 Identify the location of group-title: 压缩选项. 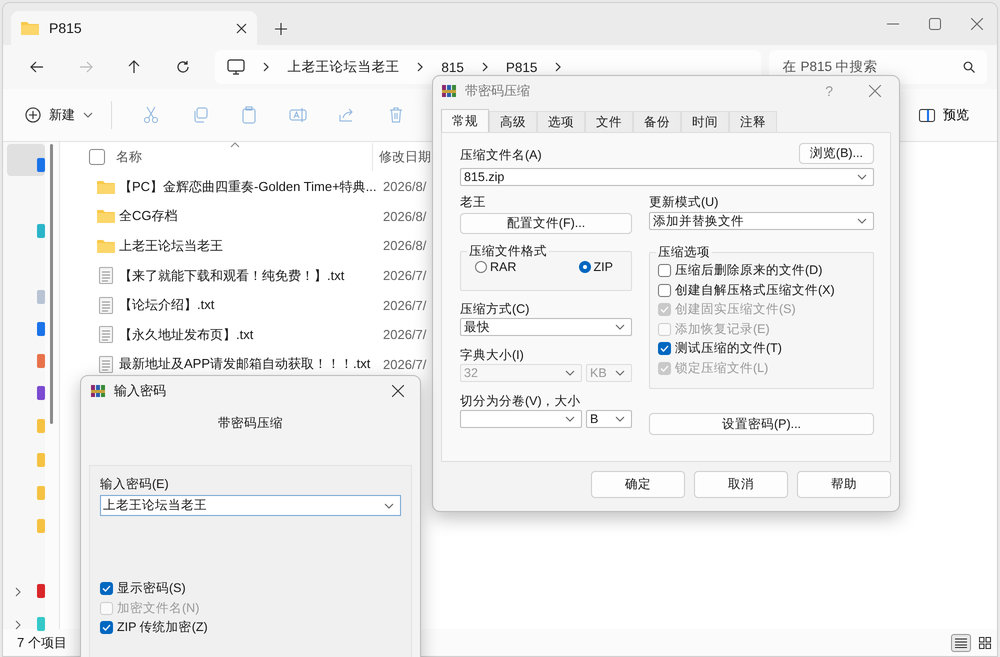
(684, 252).